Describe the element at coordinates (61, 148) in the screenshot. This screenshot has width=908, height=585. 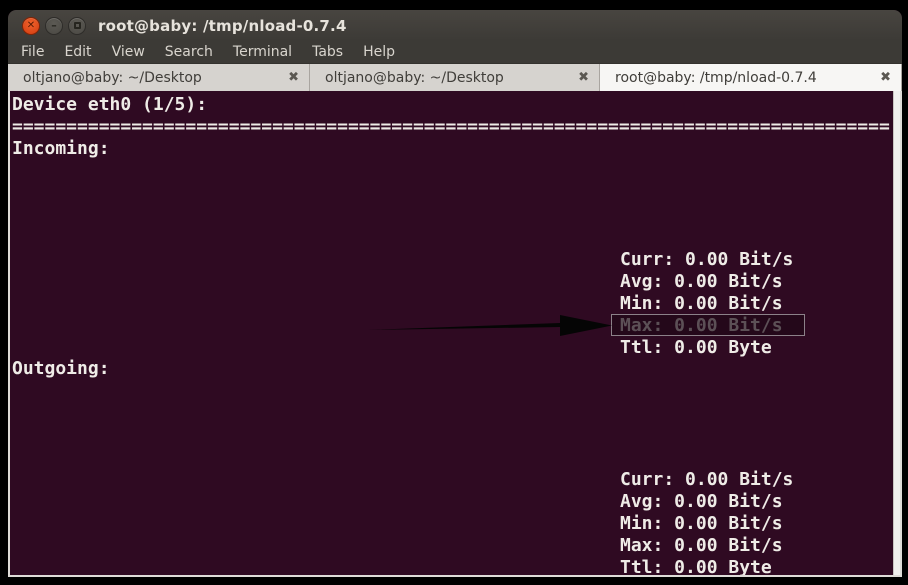
I see `incoming-label: Incoming:` at that location.